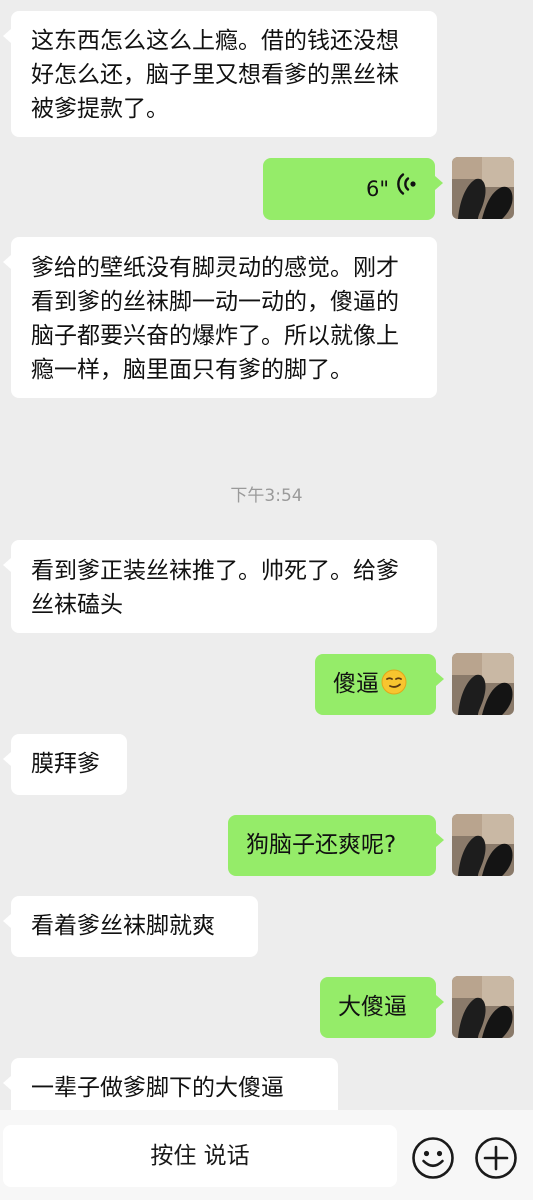 The height and width of the screenshot is (1200, 533). Describe the element at coordinates (123, 926) in the screenshot. I see `message-text: 看着爹丝袜脚就爽` at that location.